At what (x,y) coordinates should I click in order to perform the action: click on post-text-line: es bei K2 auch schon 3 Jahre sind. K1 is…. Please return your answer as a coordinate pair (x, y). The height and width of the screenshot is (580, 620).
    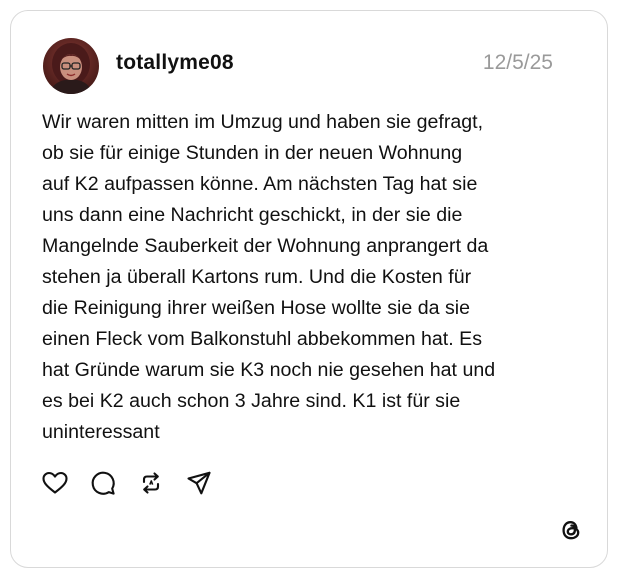
    Looking at the image, I should click on (251, 401).